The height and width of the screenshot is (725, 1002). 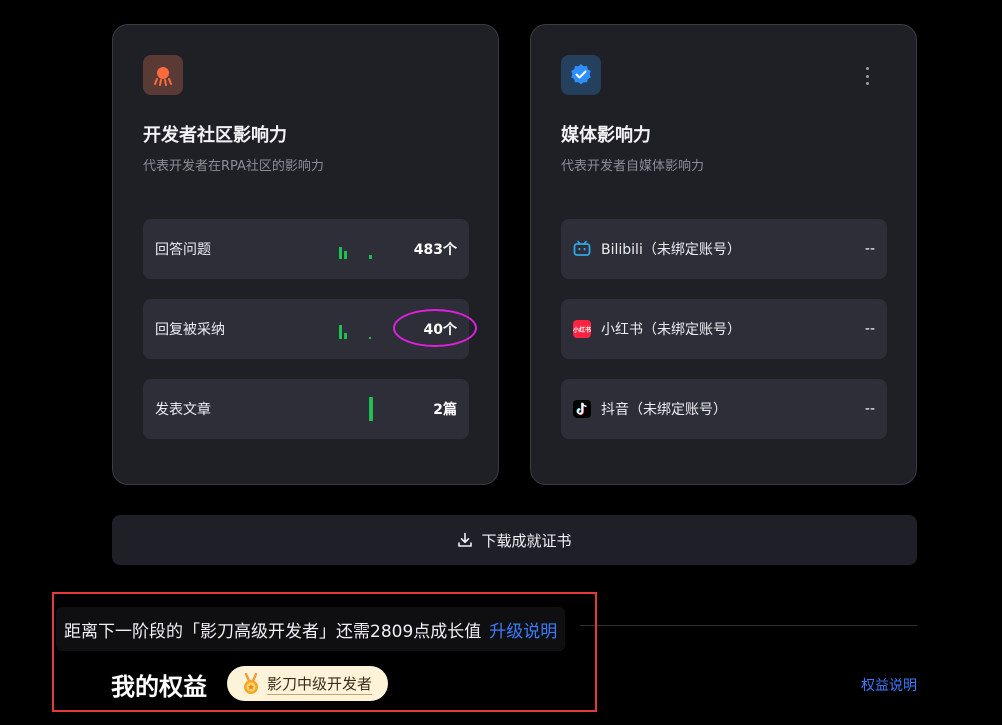 What do you see at coordinates (435, 328) in the screenshot?
I see `highlight-annotation` at bounding box center [435, 328].